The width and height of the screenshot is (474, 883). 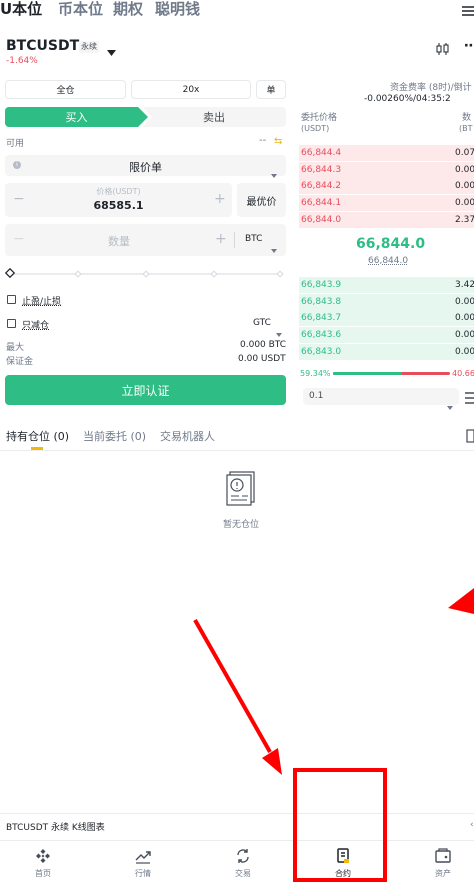 I want to click on verify-button: 立即认证, so click(x=145, y=390).